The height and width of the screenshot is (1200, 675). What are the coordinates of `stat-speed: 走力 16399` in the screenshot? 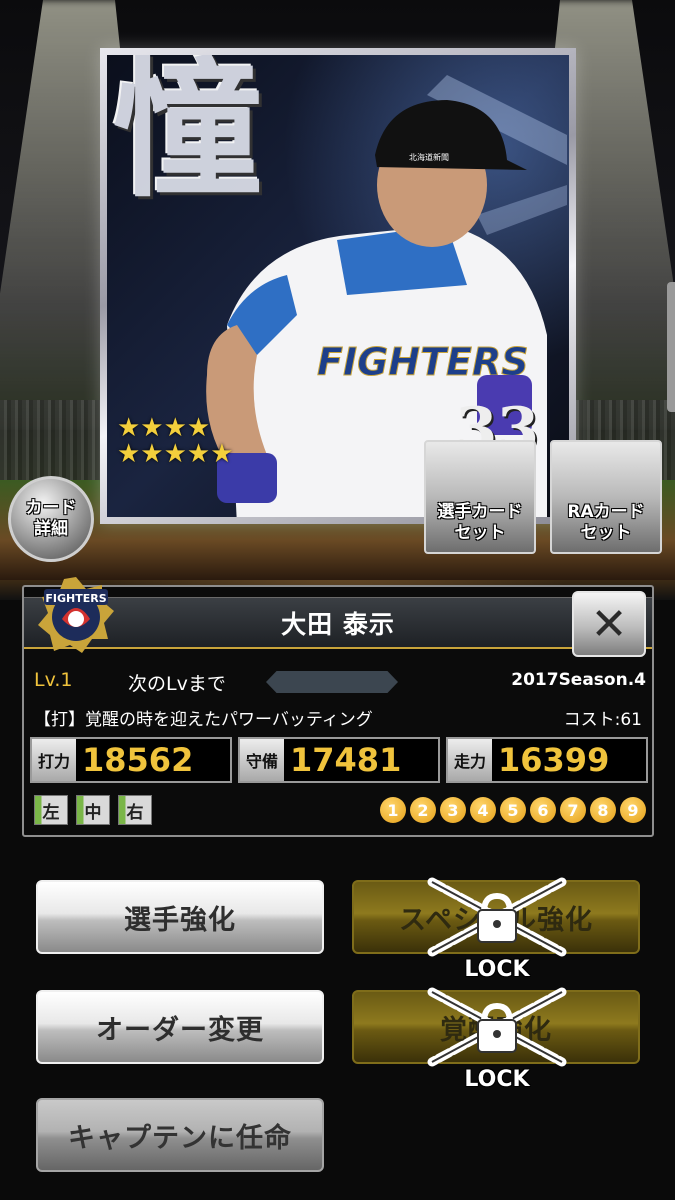 It's located at (547, 760).